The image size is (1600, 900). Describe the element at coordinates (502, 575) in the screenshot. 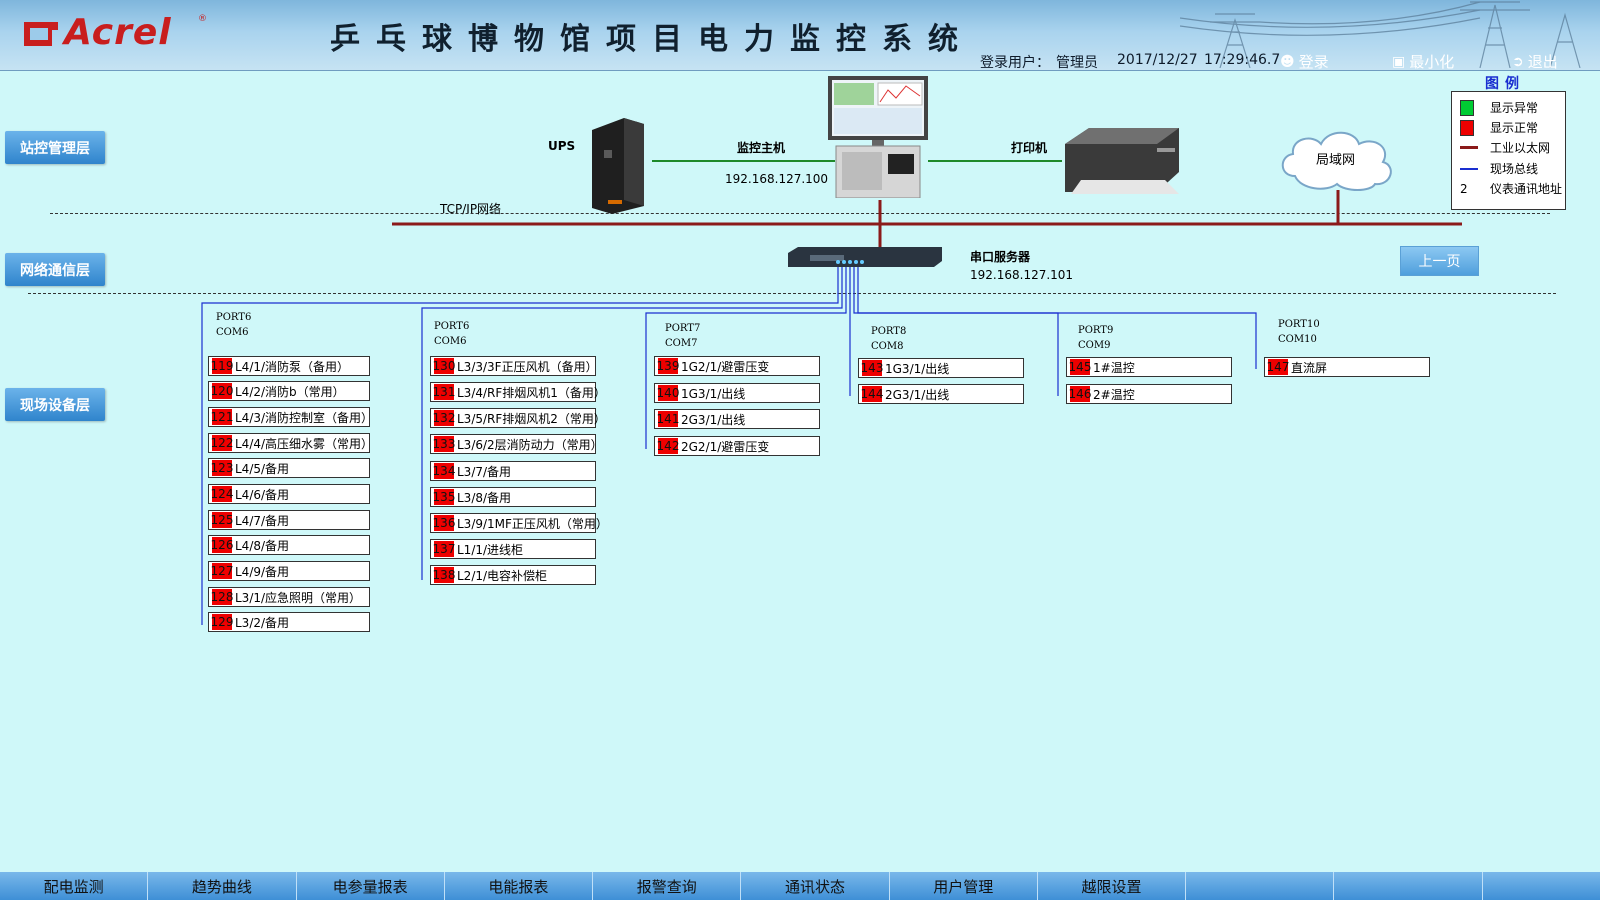

I see `device-name: L2/1/电容补偿柜` at that location.